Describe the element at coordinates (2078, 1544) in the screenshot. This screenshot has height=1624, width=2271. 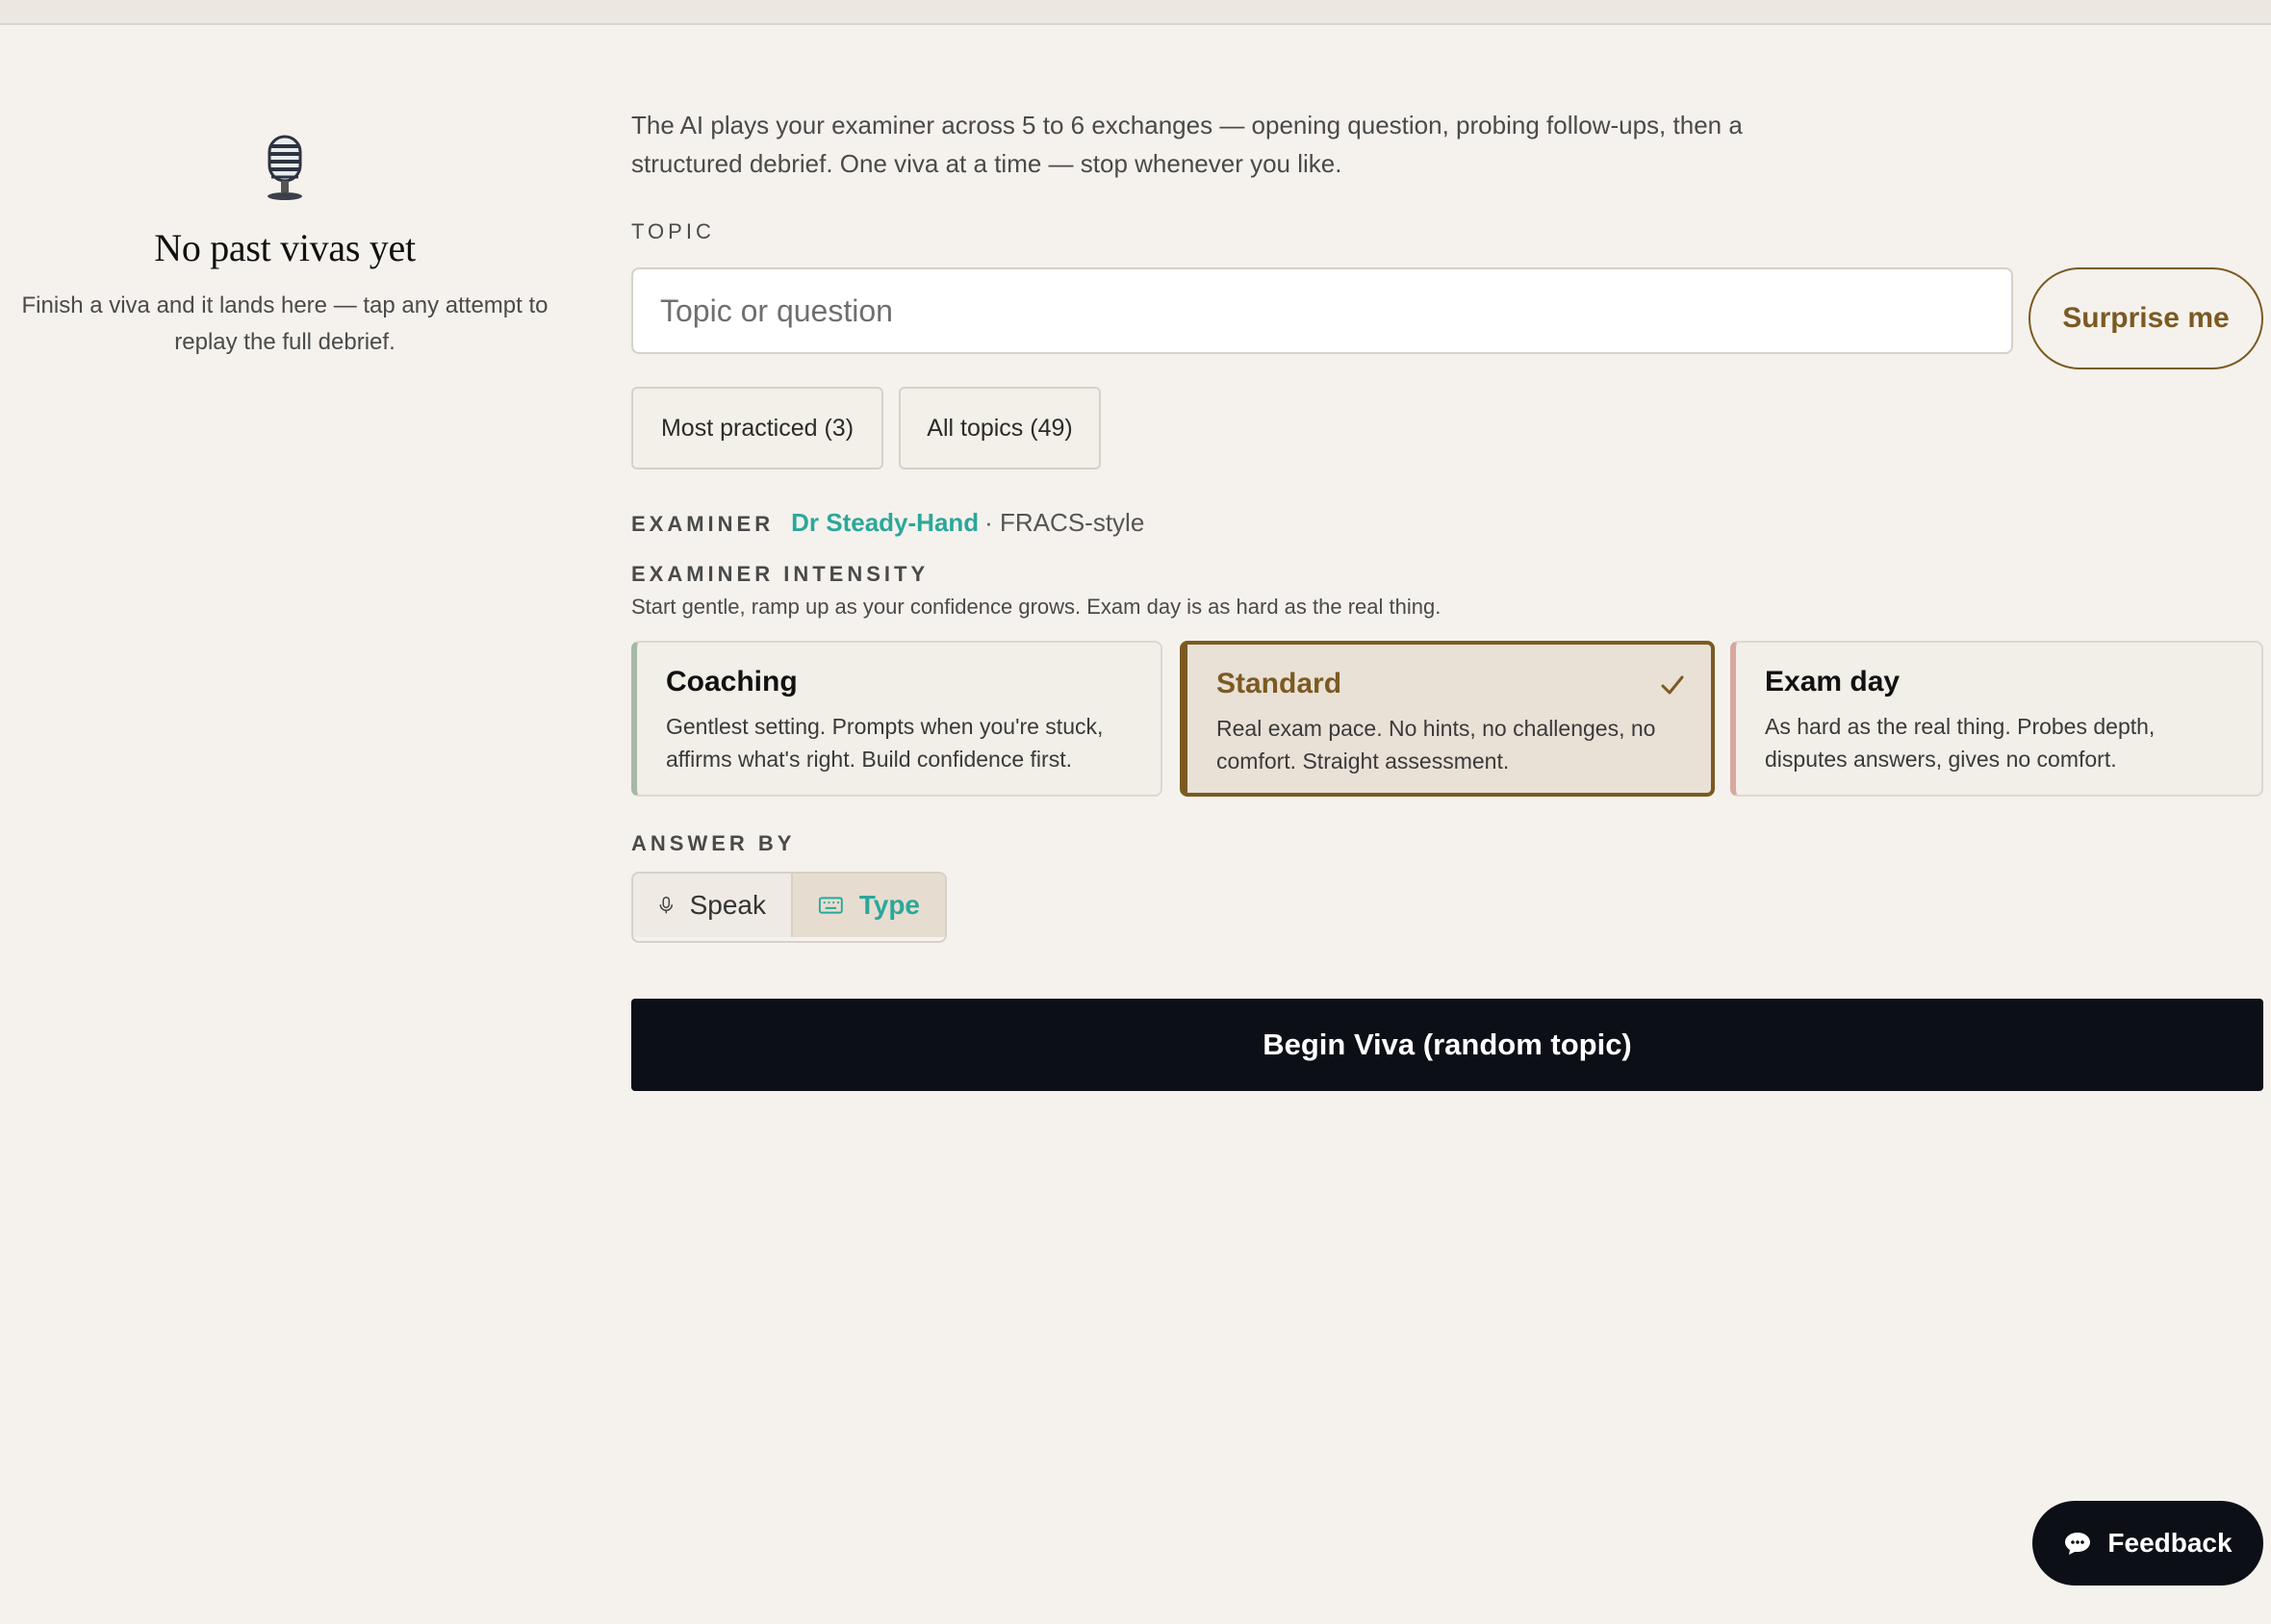
I see `chat-bubble-icon` at that location.